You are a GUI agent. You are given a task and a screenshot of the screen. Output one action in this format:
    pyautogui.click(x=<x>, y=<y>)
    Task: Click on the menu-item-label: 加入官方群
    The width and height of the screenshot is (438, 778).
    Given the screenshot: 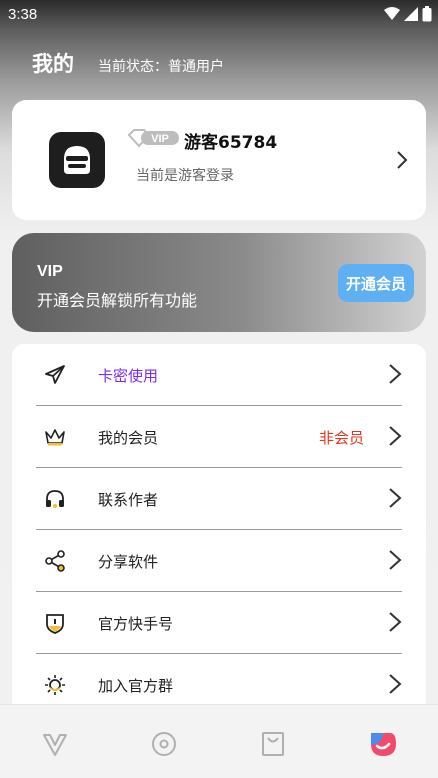 What is the action you would take?
    pyautogui.click(x=136, y=686)
    